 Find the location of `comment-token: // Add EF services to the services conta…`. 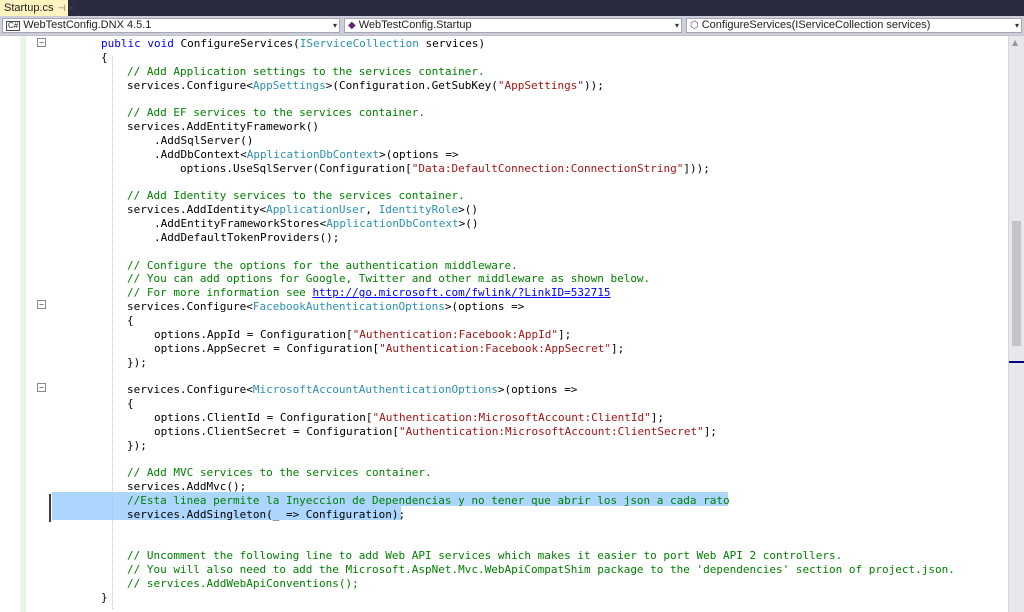

comment-token: // Add EF services to the services conta… is located at coordinates (276, 113).